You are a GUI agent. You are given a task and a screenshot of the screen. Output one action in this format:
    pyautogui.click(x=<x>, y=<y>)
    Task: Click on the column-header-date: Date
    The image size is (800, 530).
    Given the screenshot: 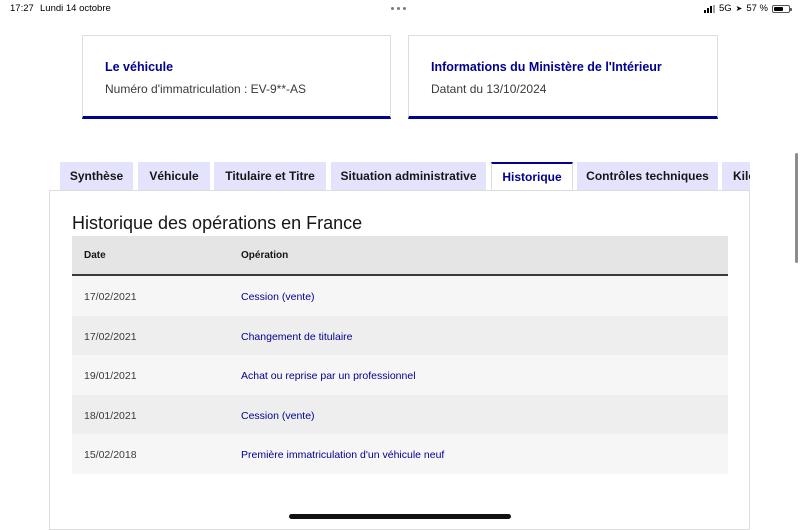 What is the action you would take?
    pyautogui.click(x=95, y=255)
    